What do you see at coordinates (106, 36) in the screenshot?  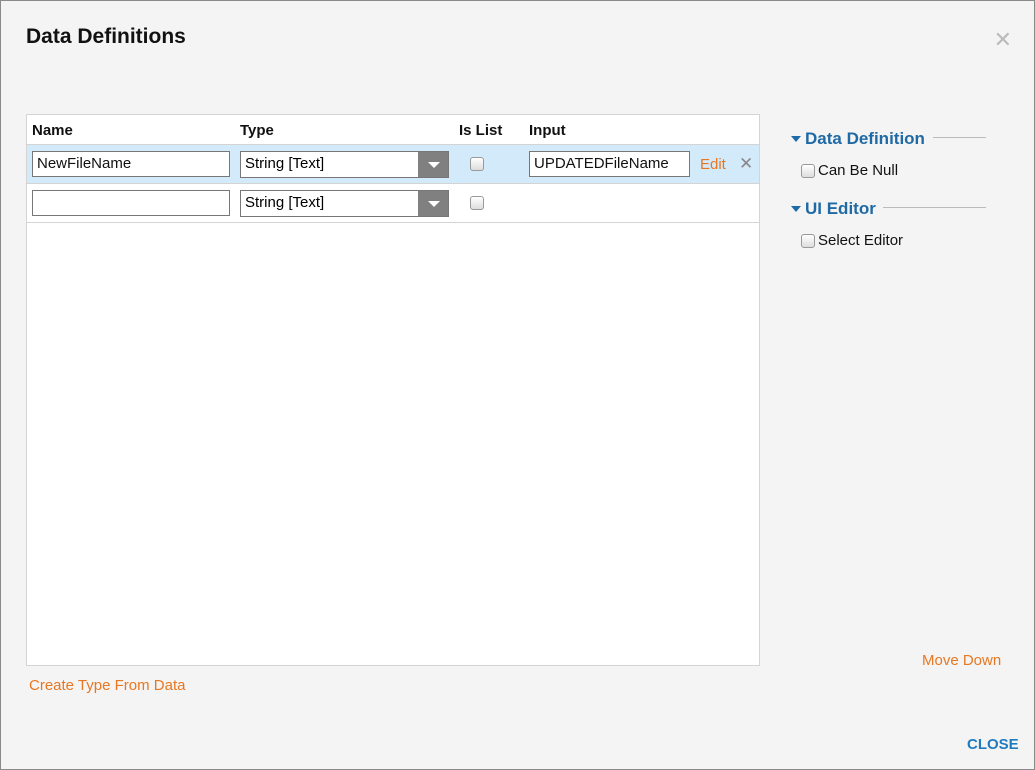 I see `dialog-title: Data Definitions` at bounding box center [106, 36].